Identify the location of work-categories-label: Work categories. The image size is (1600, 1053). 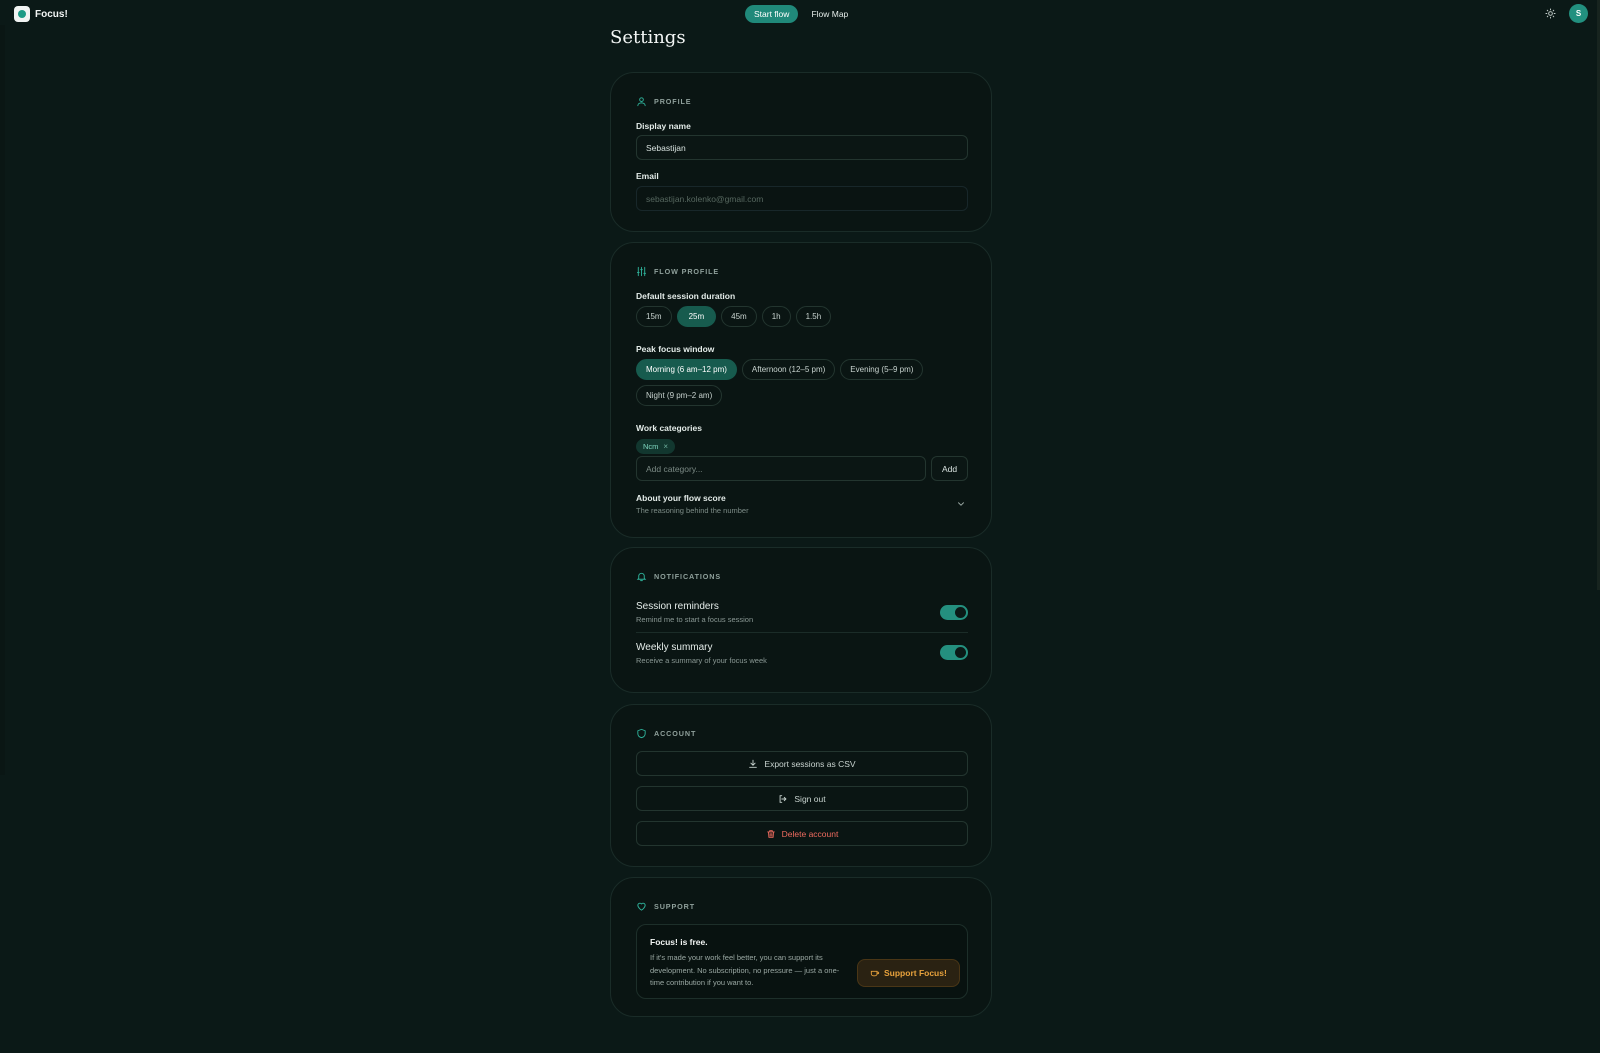
(669, 428).